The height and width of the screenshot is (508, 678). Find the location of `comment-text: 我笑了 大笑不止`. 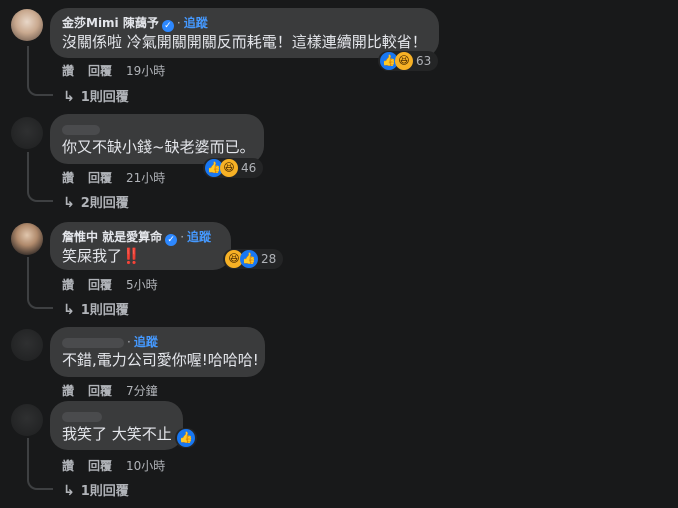

comment-text: 我笑了 大笑不止 is located at coordinates (117, 434).